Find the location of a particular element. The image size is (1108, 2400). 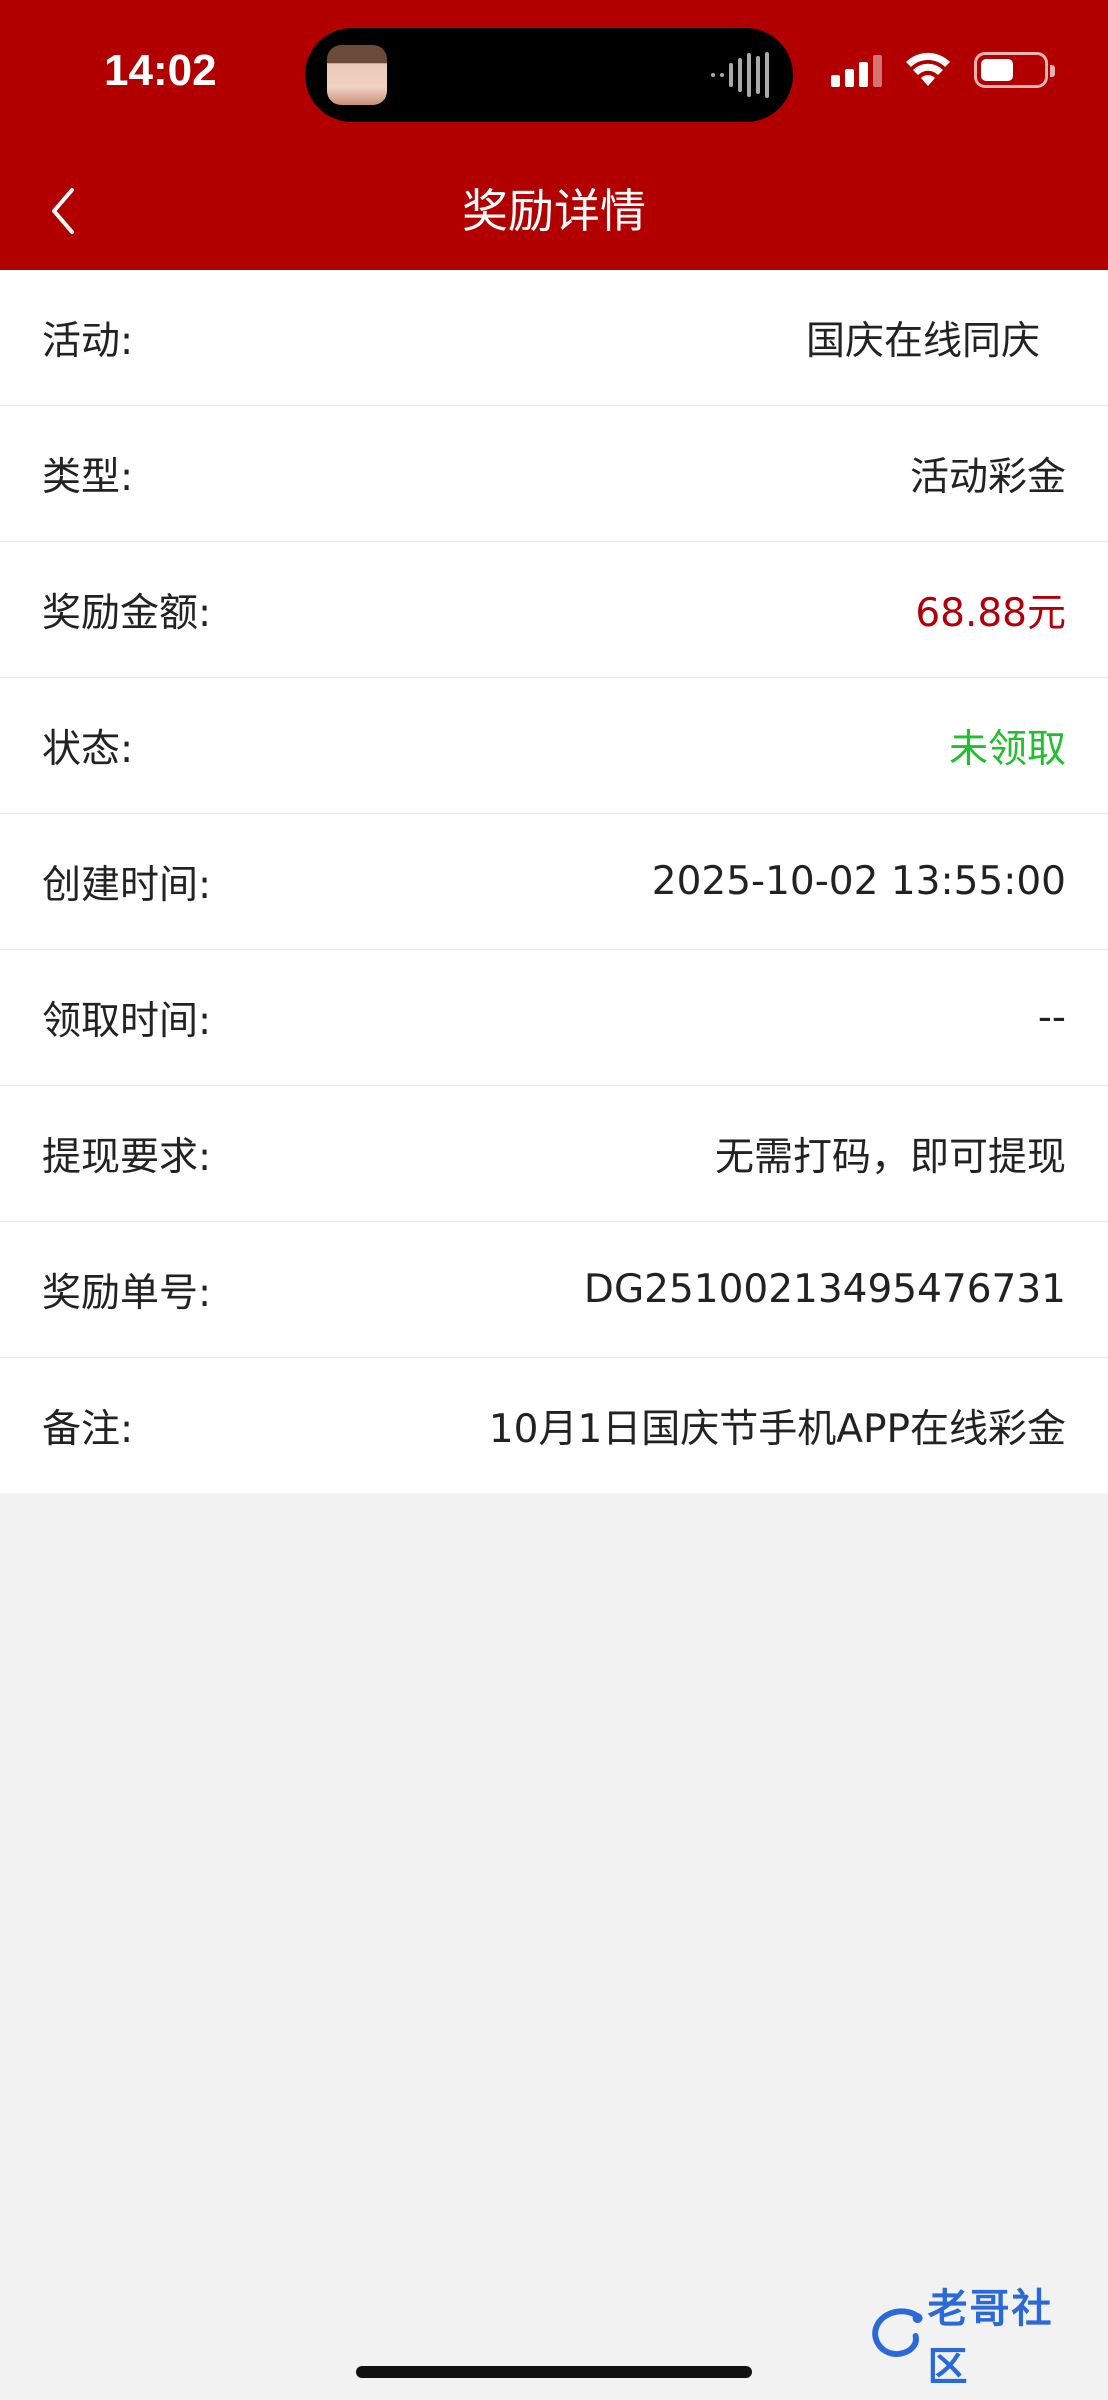

status-label: 状态: is located at coordinates (88, 749).